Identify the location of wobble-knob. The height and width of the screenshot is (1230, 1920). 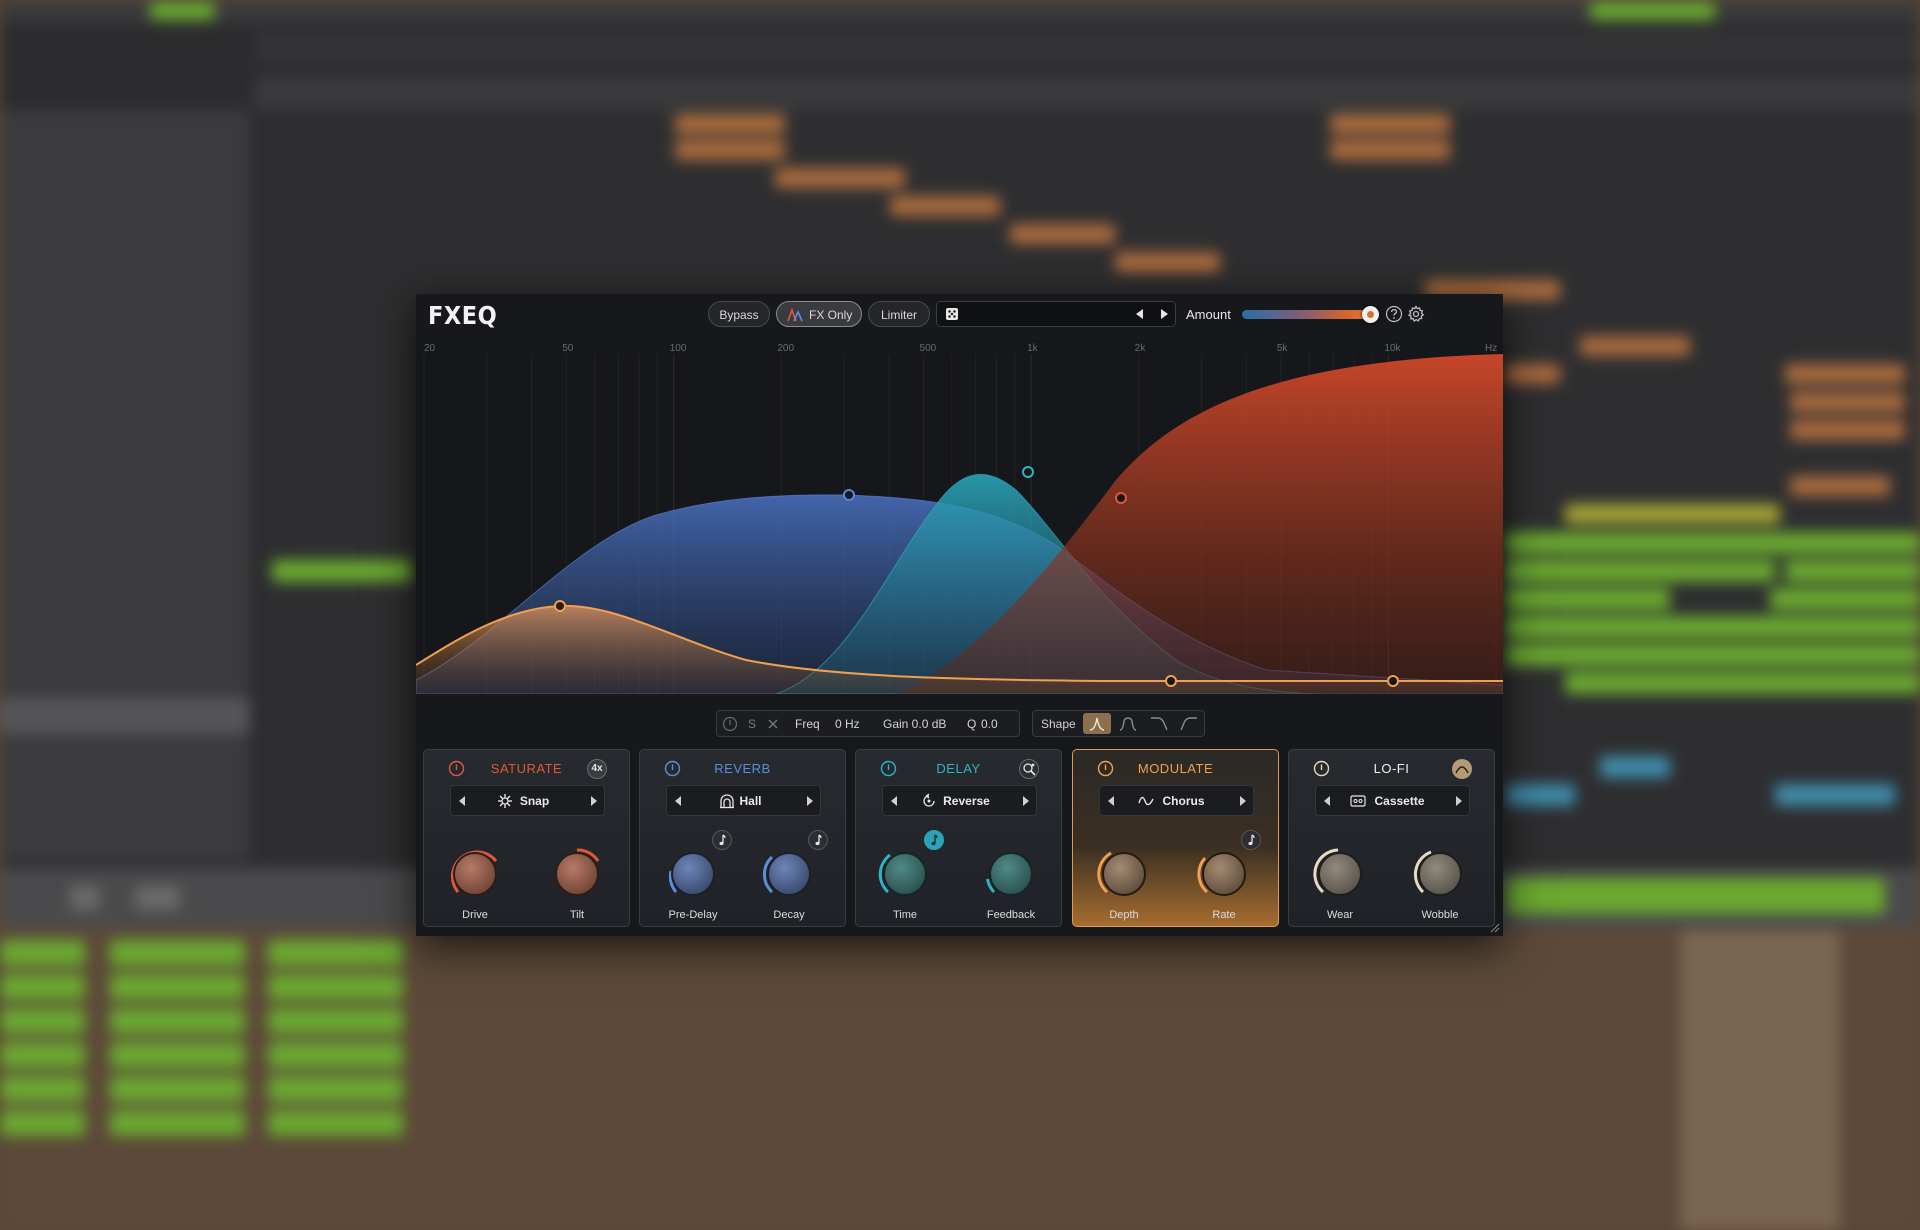
(1440, 874).